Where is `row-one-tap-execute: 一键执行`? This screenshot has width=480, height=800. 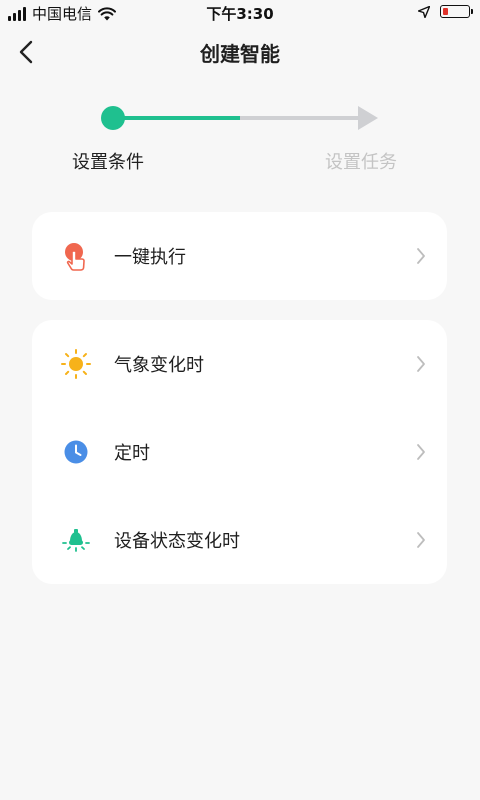
row-one-tap-execute: 一键执行 is located at coordinates (239, 256).